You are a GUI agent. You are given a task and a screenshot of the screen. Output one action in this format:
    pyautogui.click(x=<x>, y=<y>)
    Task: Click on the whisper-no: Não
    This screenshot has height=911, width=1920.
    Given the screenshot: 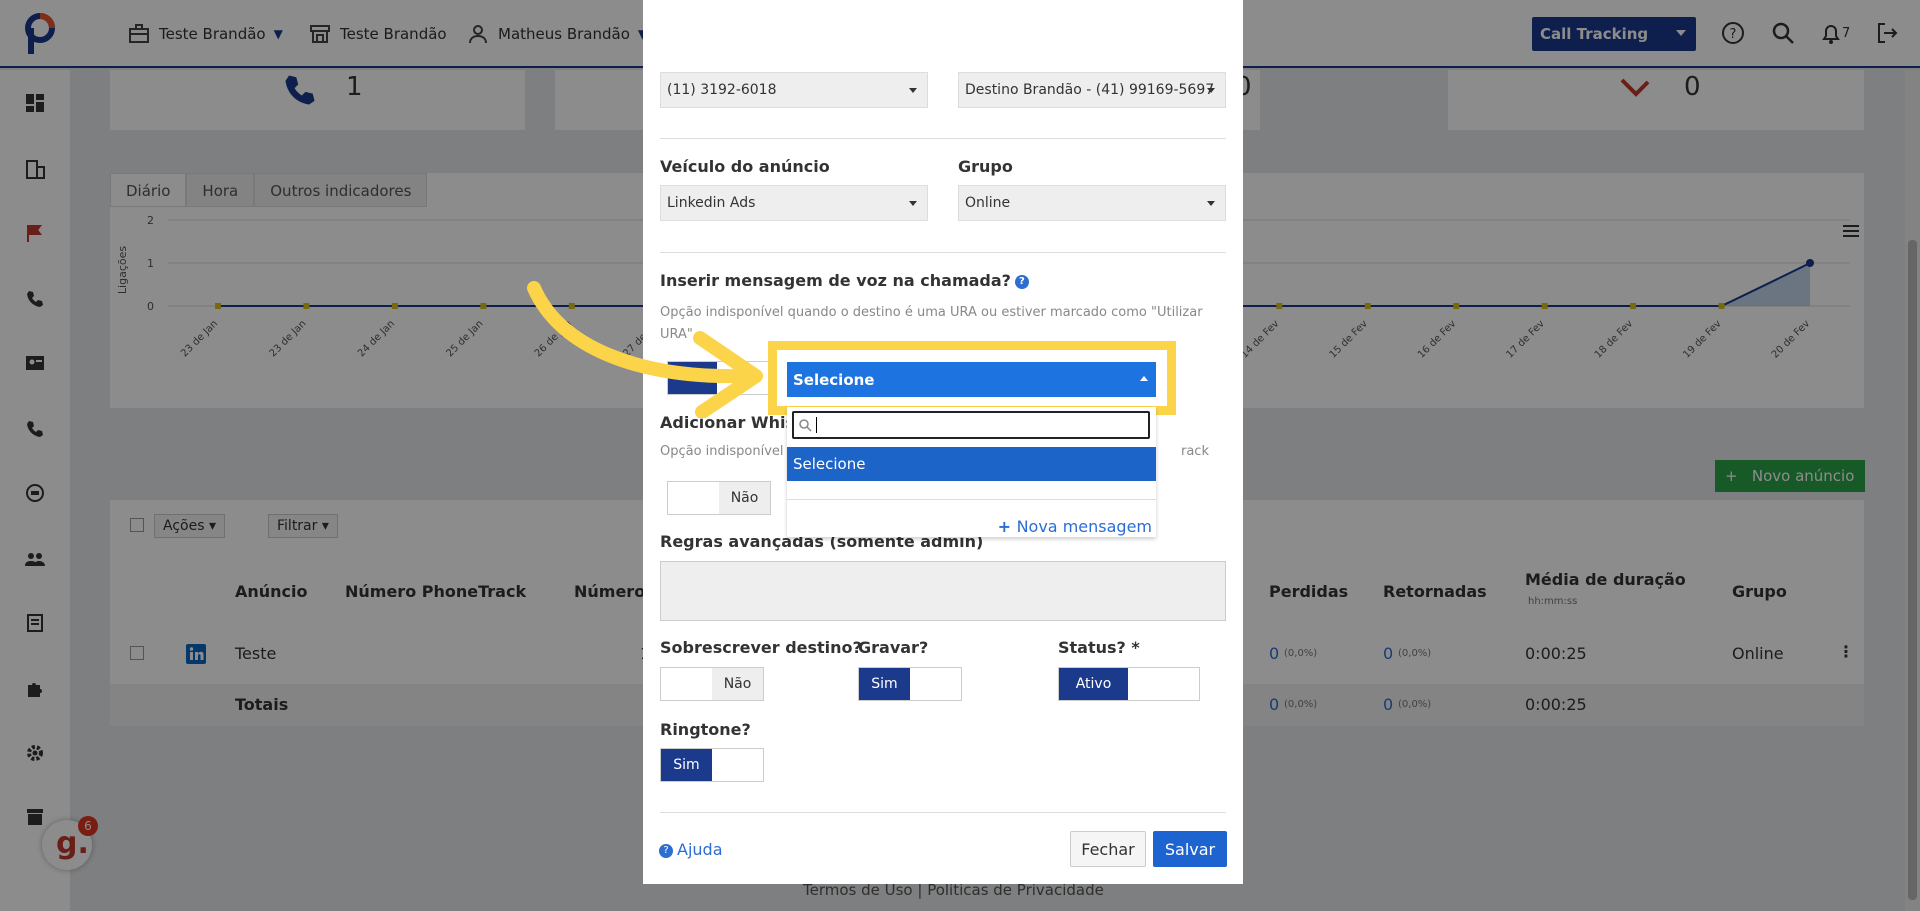 What is the action you would take?
    pyautogui.click(x=744, y=498)
    